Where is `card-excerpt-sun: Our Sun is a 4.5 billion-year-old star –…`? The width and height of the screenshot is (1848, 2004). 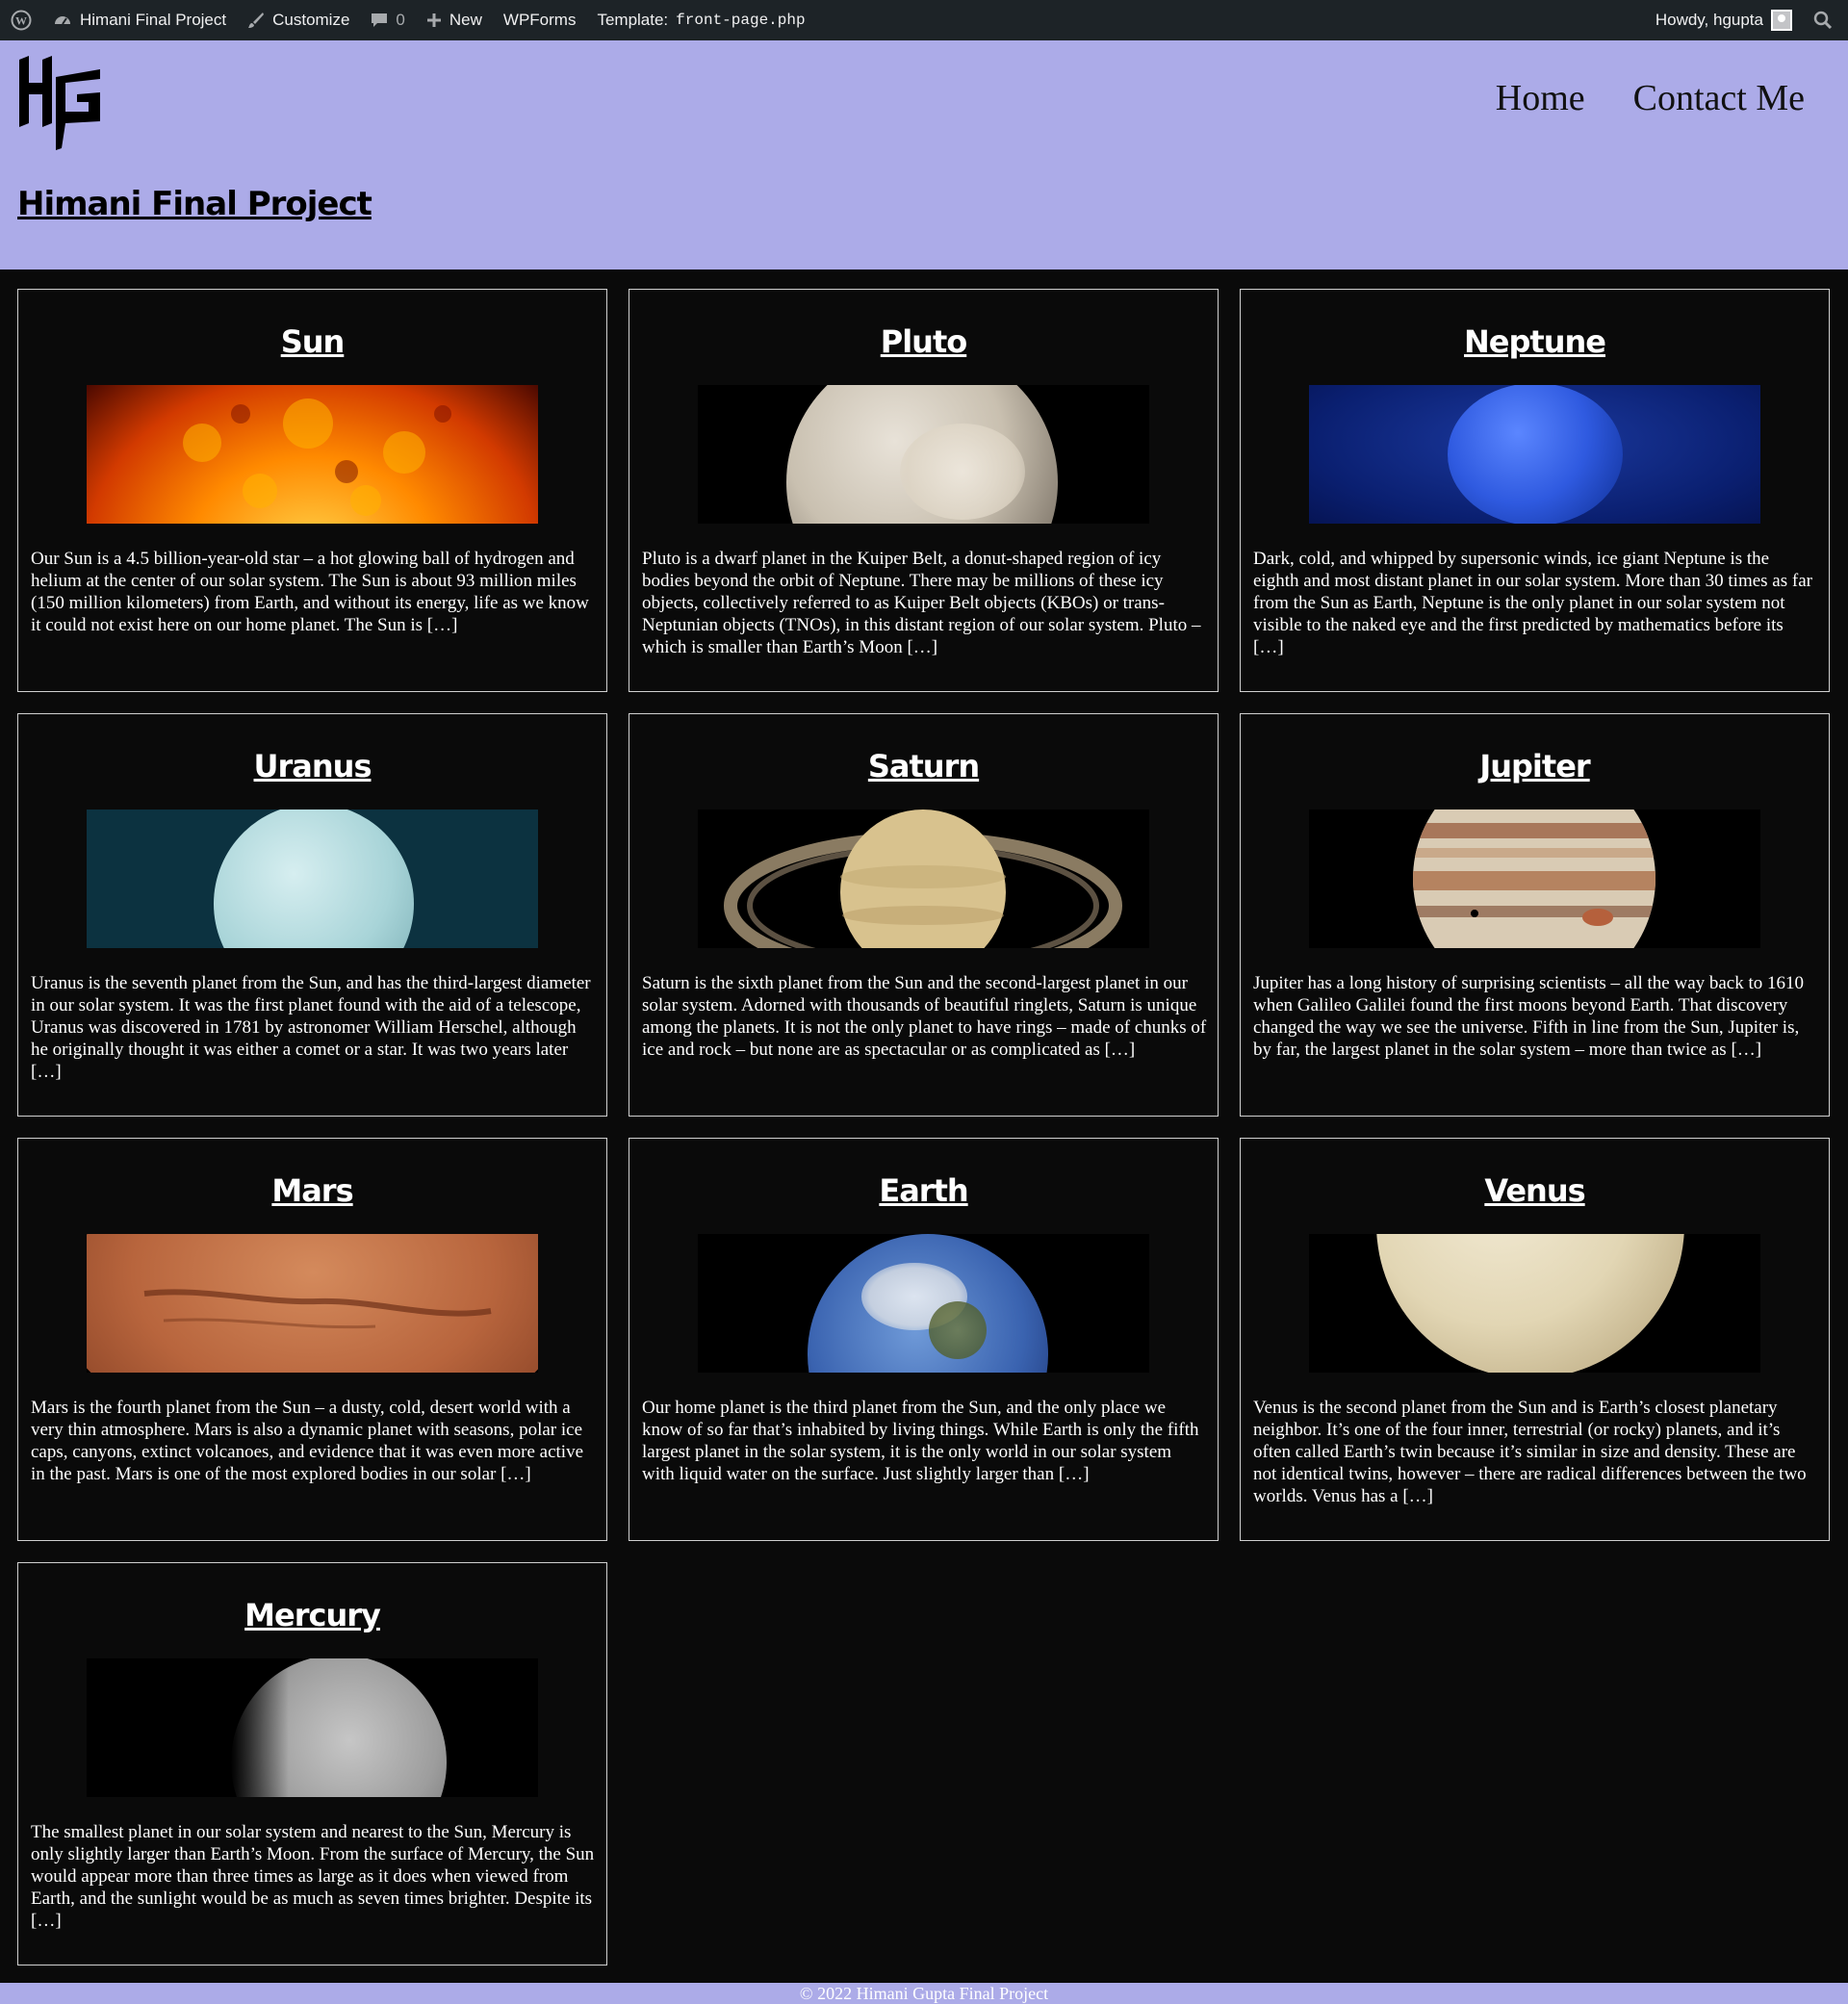
card-excerpt-sun: Our Sun is a 4.5 billion-year-old star –… is located at coordinates (310, 592).